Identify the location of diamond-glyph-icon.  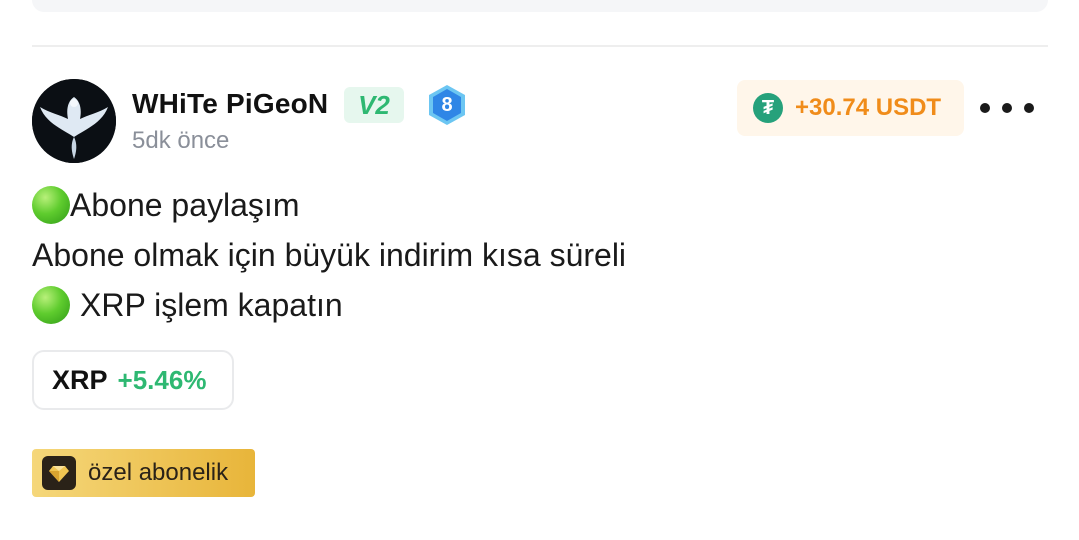
(59, 474).